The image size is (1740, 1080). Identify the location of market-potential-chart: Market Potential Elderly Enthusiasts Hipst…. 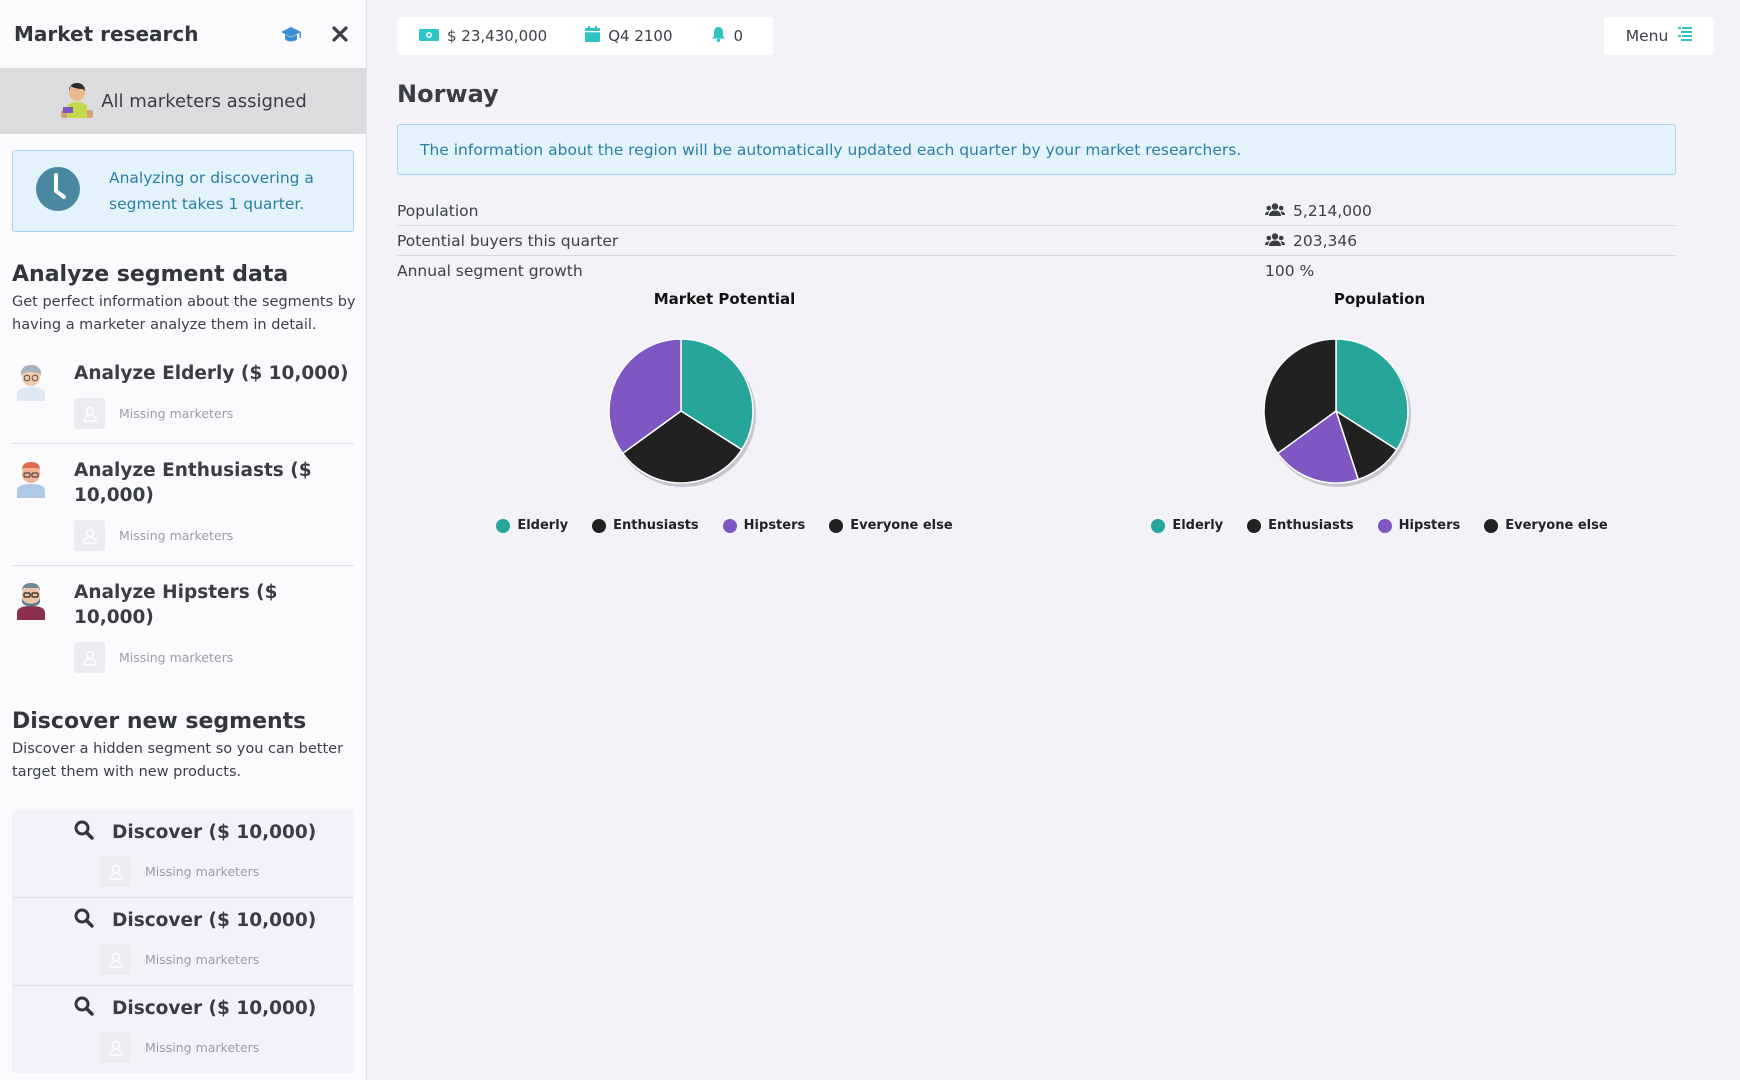
(724, 420).